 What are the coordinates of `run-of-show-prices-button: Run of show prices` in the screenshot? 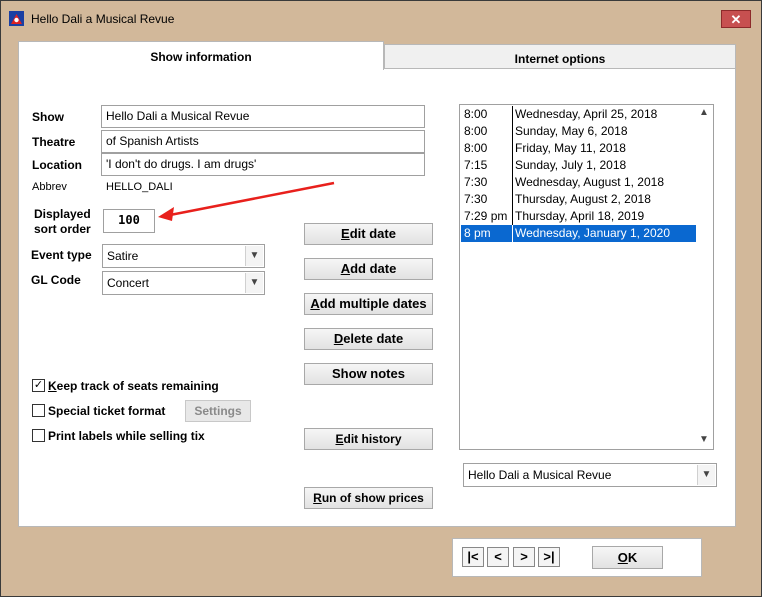 It's located at (368, 498).